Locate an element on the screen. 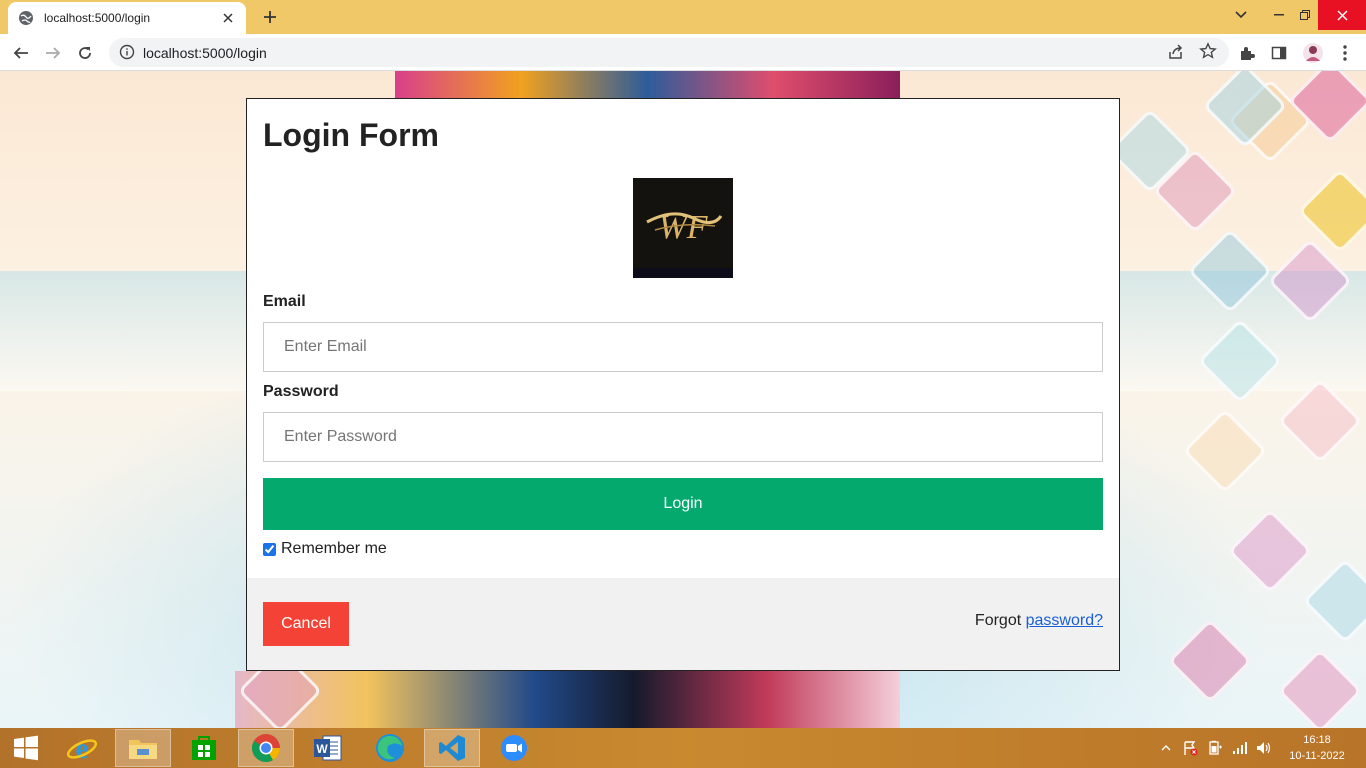 Image resolution: width=1366 pixels, height=768 pixels. minimize-button is located at coordinates (1279, 15).